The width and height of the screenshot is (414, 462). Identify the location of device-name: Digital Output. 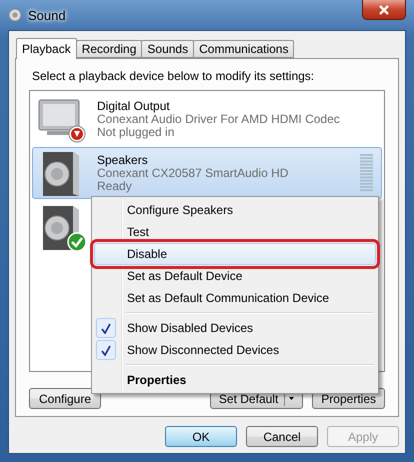
(134, 106).